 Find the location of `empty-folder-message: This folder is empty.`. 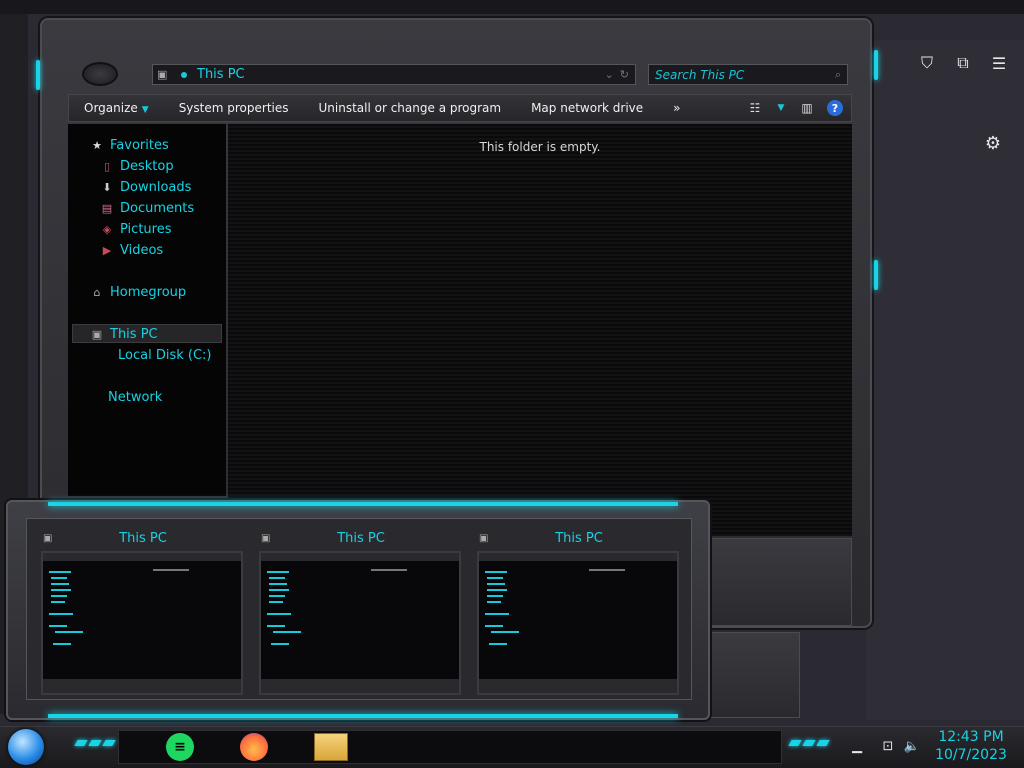

empty-folder-message: This folder is empty. is located at coordinates (540, 147).